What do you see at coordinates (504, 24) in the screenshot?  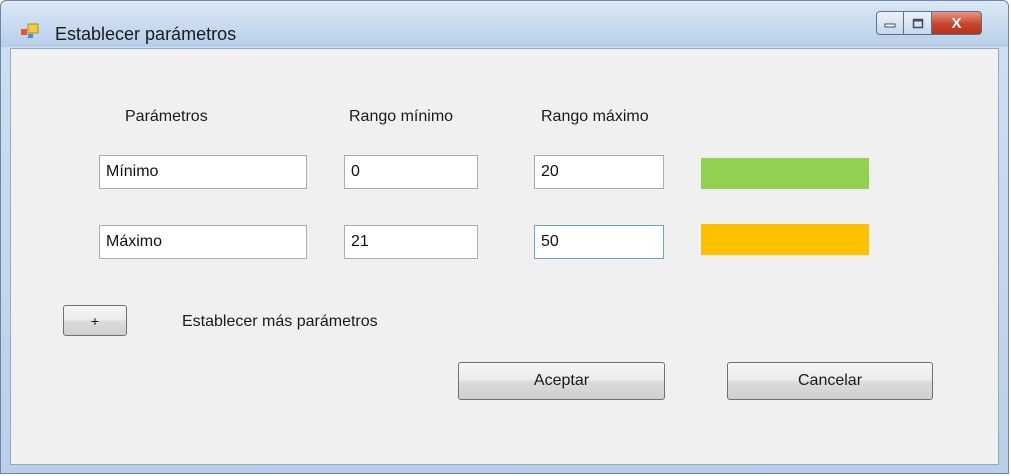 I see `title-bar: Establecer parámetros X` at bounding box center [504, 24].